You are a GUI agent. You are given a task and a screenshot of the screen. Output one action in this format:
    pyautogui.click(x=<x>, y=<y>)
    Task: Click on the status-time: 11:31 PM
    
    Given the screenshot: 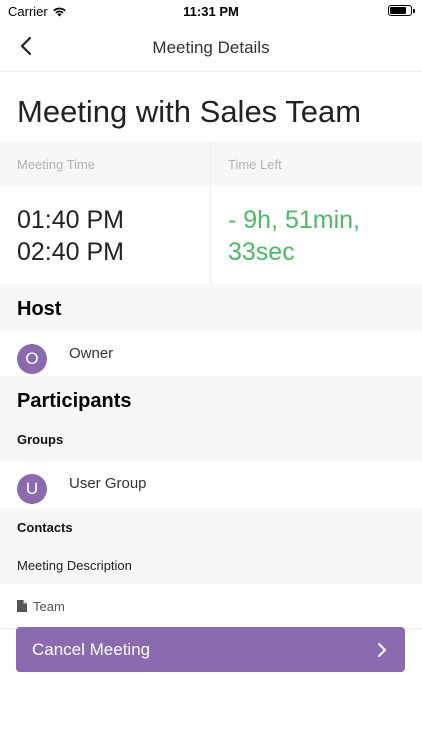 What is the action you would take?
    pyautogui.click(x=211, y=11)
    